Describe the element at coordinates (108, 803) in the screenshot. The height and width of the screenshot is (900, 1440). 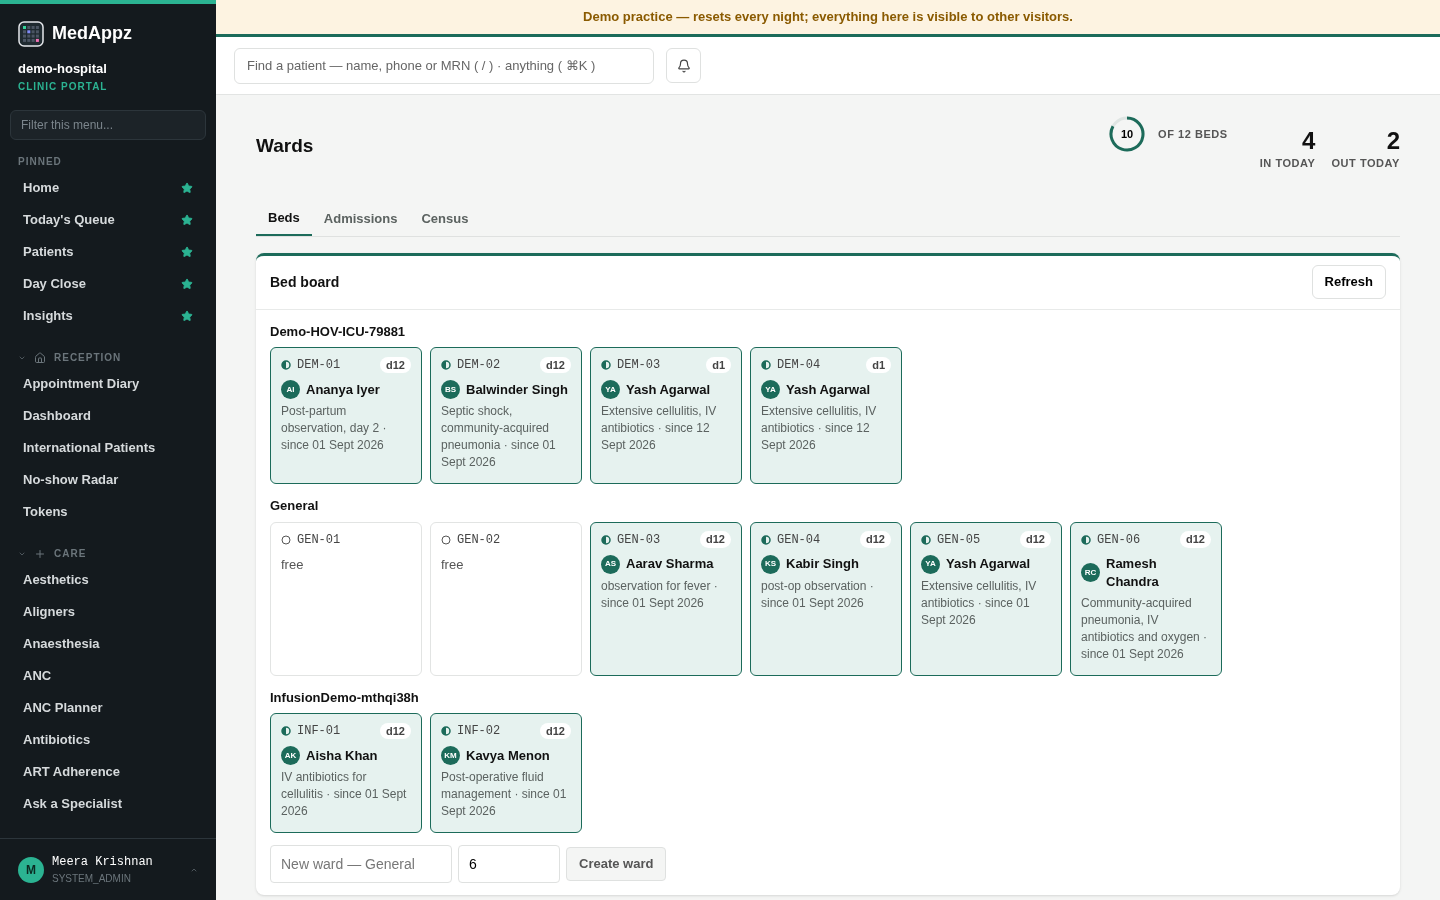
I see `nav-item: Ask a Specialist` at that location.